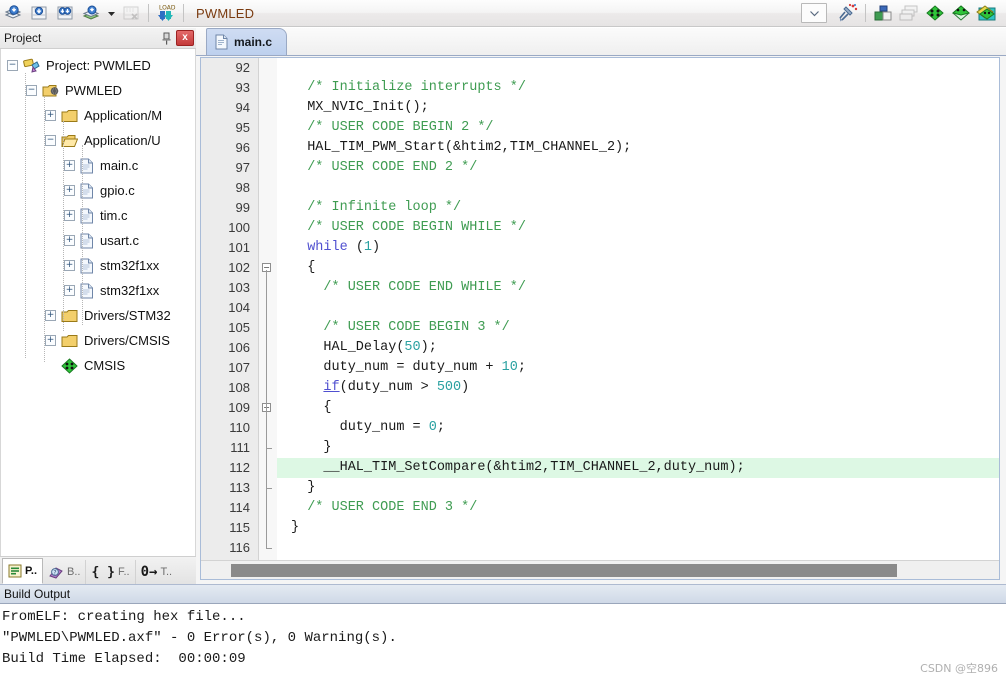 The image size is (1006, 680). What do you see at coordinates (98, 115) in the screenshot?
I see `tree-node: + Application/M` at bounding box center [98, 115].